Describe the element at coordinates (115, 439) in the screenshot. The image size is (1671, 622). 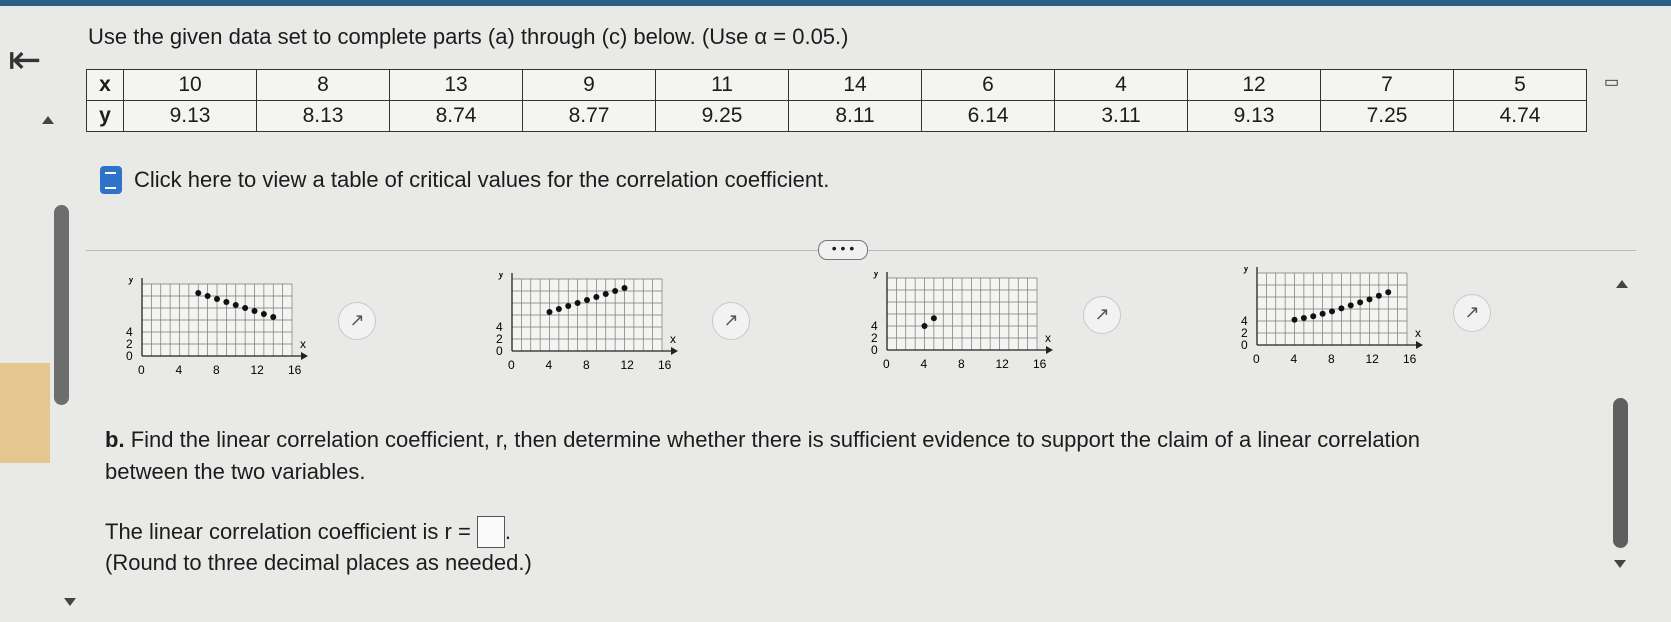
I see `part-b-label: b.` at that location.